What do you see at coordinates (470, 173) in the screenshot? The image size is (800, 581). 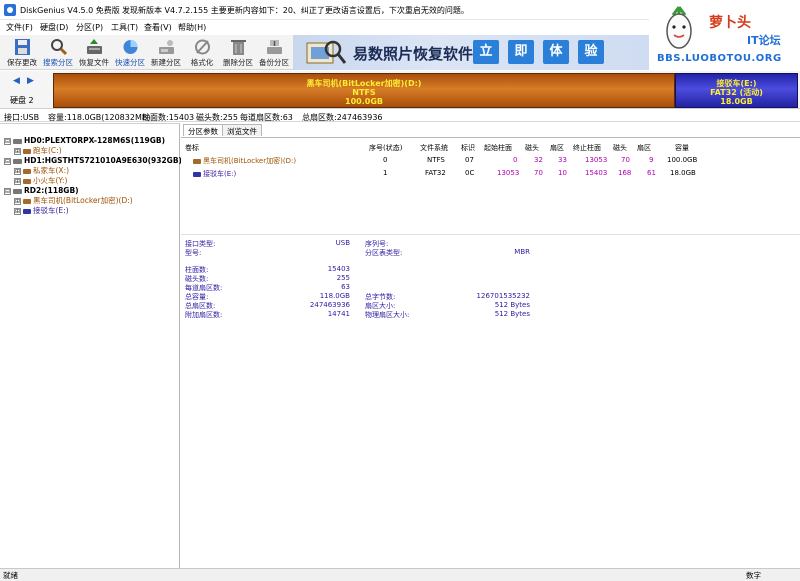 I see `row-id: 0C` at bounding box center [470, 173].